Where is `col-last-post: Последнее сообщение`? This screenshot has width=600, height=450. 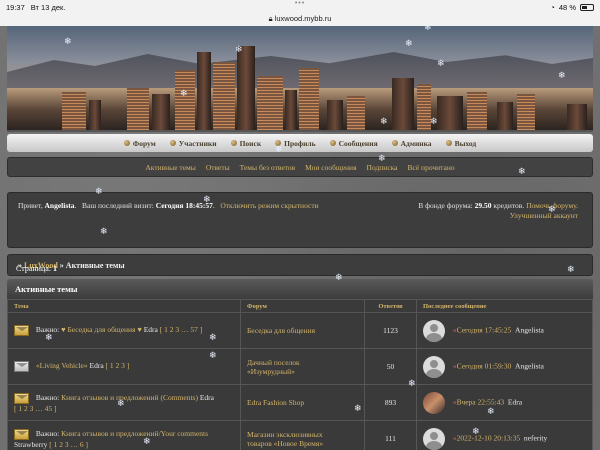 col-last-post: Последнее сообщение is located at coordinates (504, 306).